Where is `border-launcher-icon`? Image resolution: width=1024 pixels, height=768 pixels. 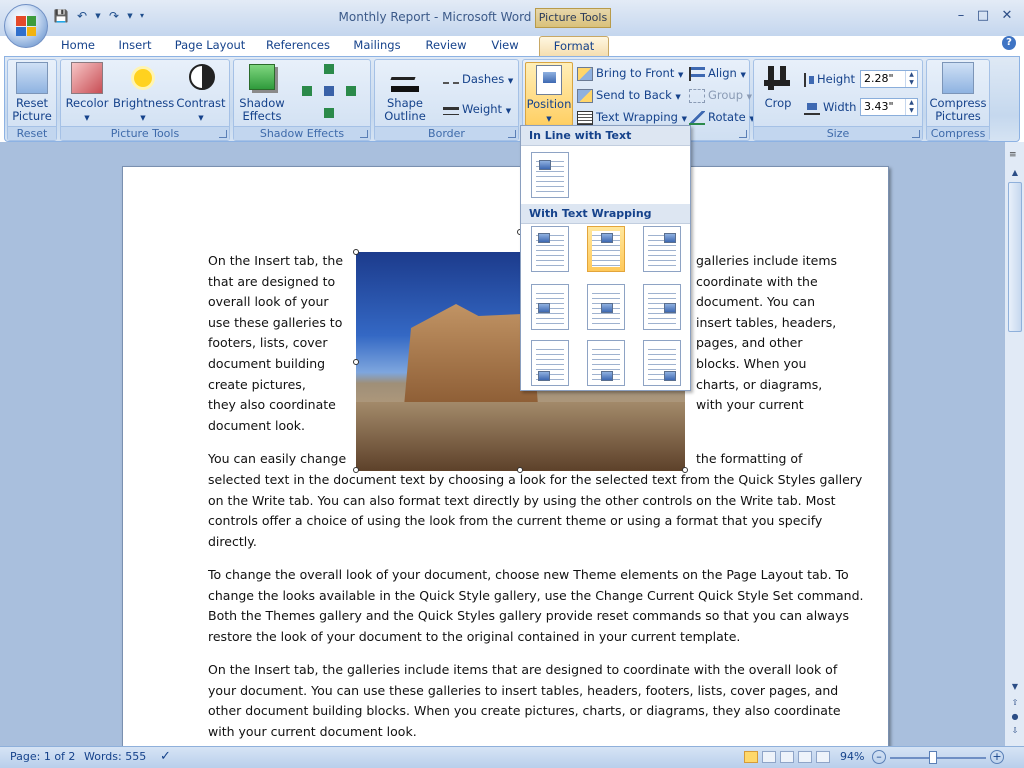
border-launcher-icon is located at coordinates (512, 134).